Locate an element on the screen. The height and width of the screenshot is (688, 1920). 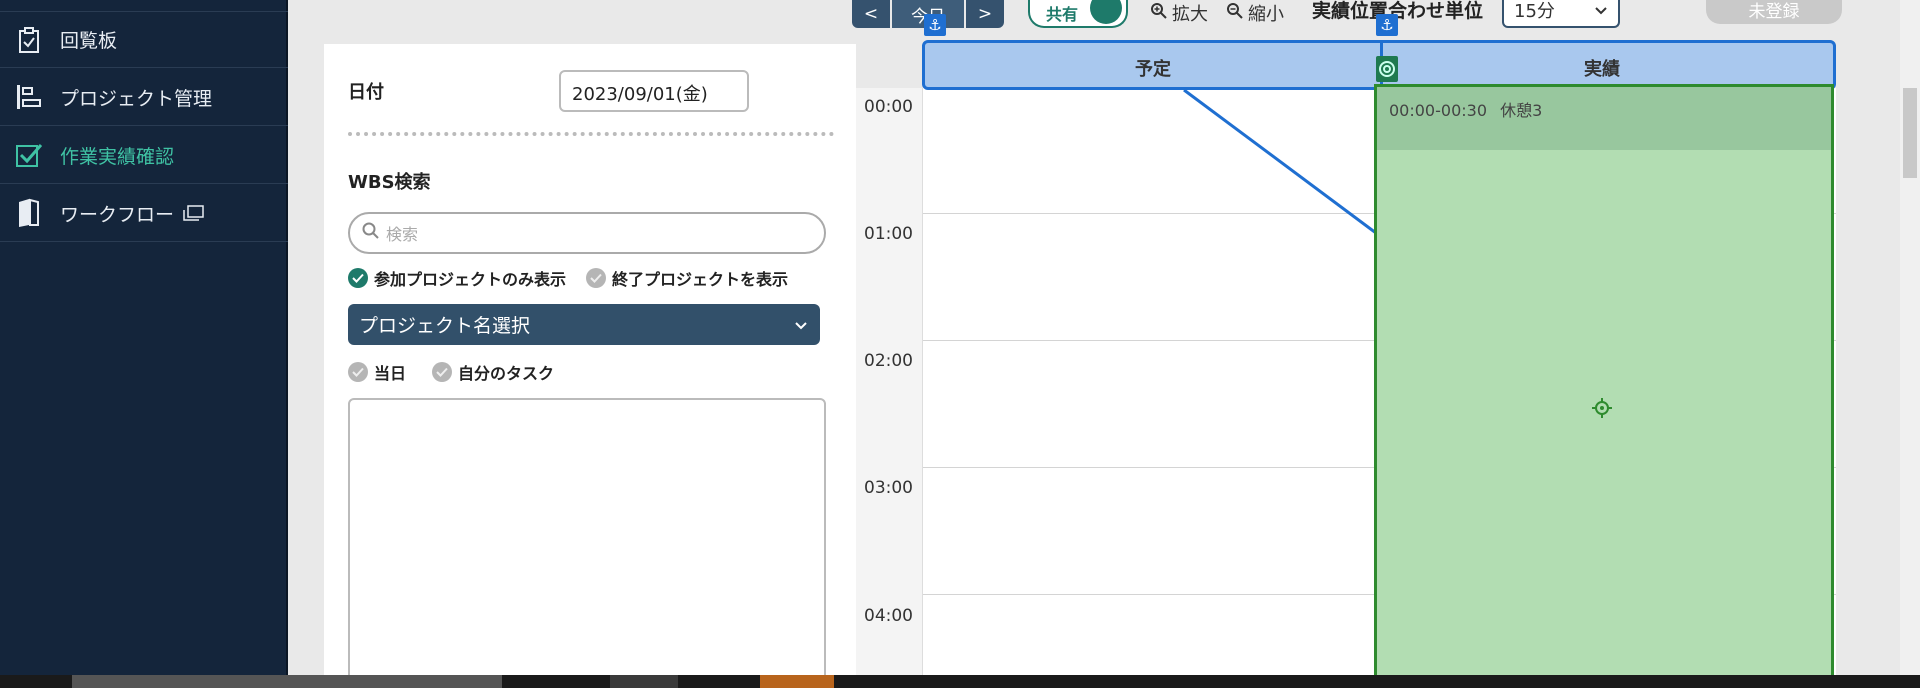
external-window-icon is located at coordinates (193, 213).